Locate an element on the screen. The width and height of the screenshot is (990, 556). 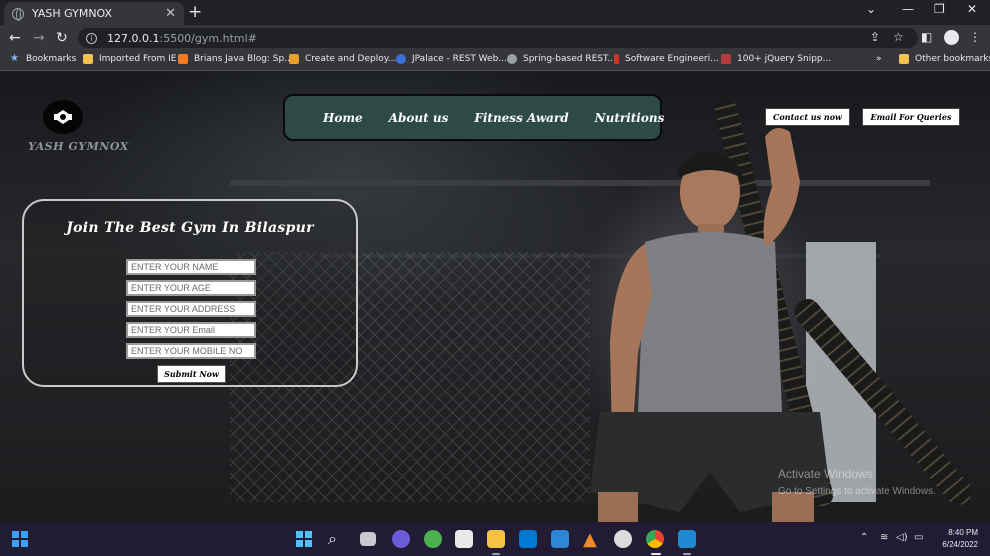
windows-start-icon is located at coordinates (20, 539).